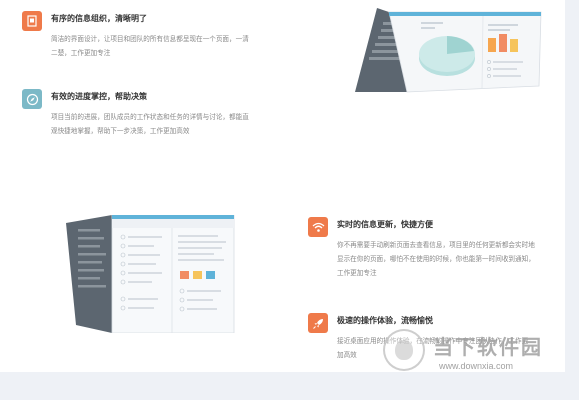 This screenshot has height=400, width=579. What do you see at coordinates (476, 366) in the screenshot?
I see `watermark-url: www.downxia.com` at bounding box center [476, 366].